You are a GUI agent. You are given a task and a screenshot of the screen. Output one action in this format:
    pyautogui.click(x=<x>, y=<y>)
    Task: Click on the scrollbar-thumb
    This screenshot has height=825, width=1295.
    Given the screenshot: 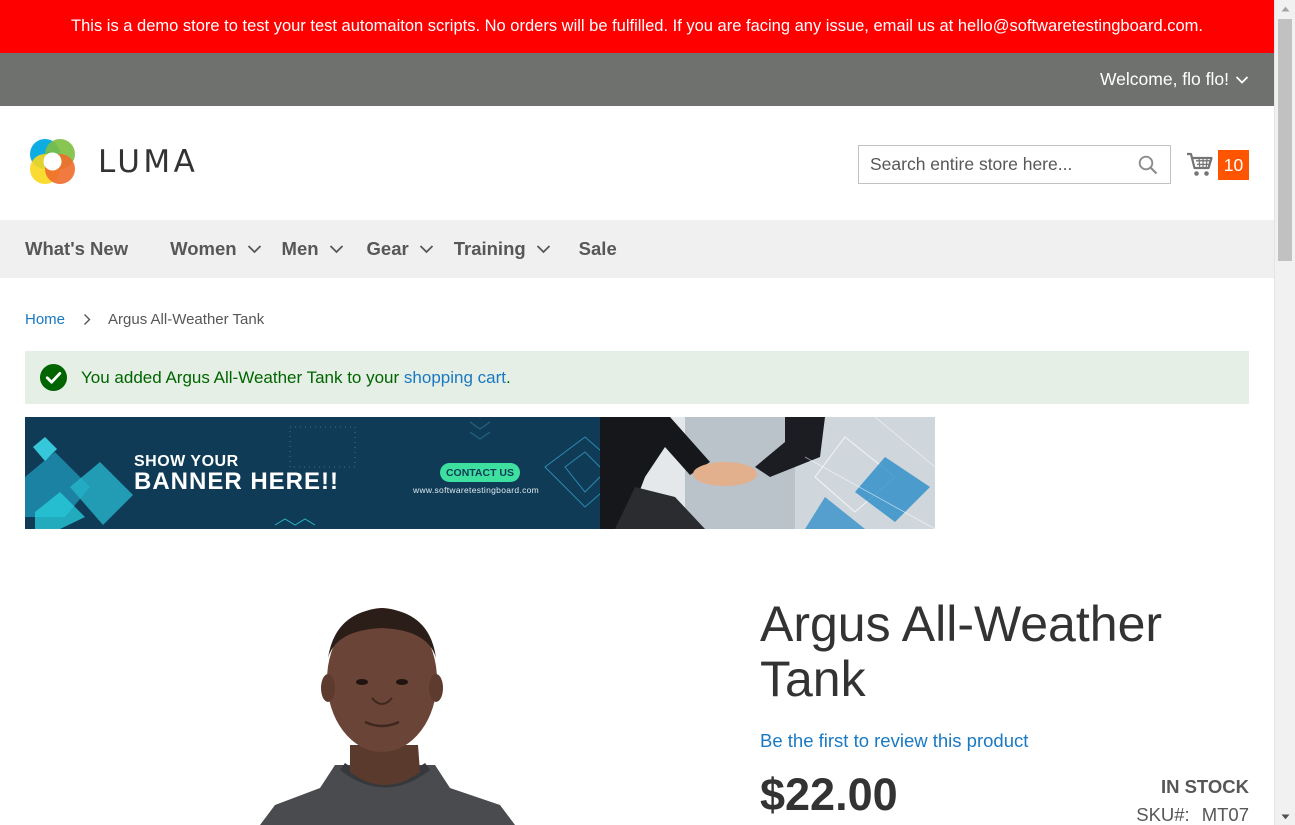 What is the action you would take?
    pyautogui.click(x=1285, y=140)
    